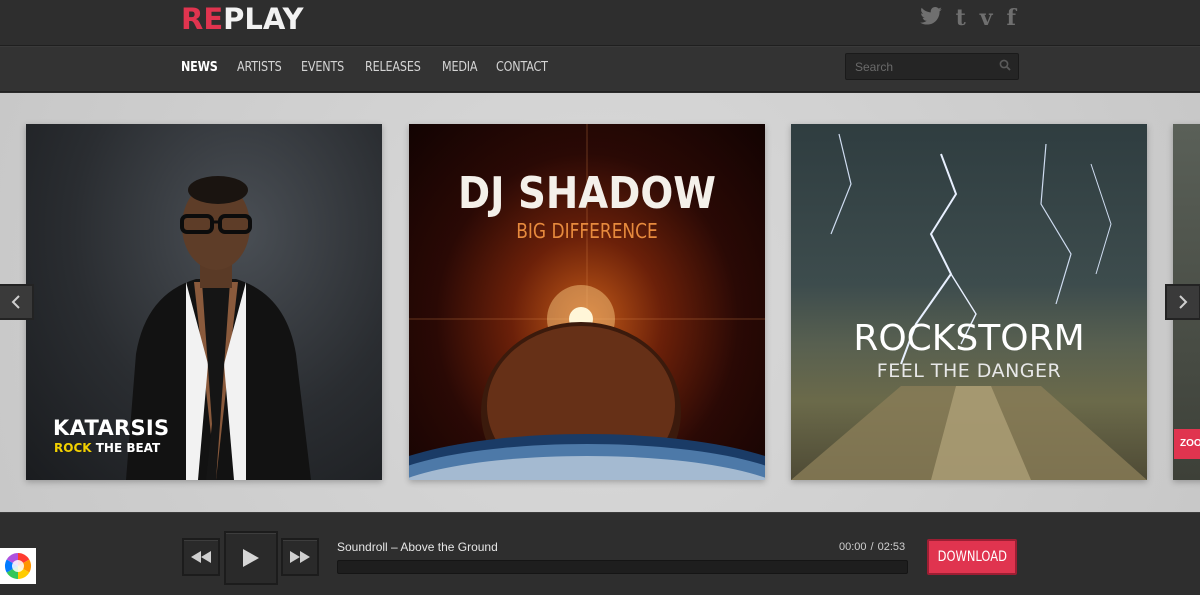 The height and width of the screenshot is (595, 1200). I want to click on color-wheel-icon, so click(18, 566).